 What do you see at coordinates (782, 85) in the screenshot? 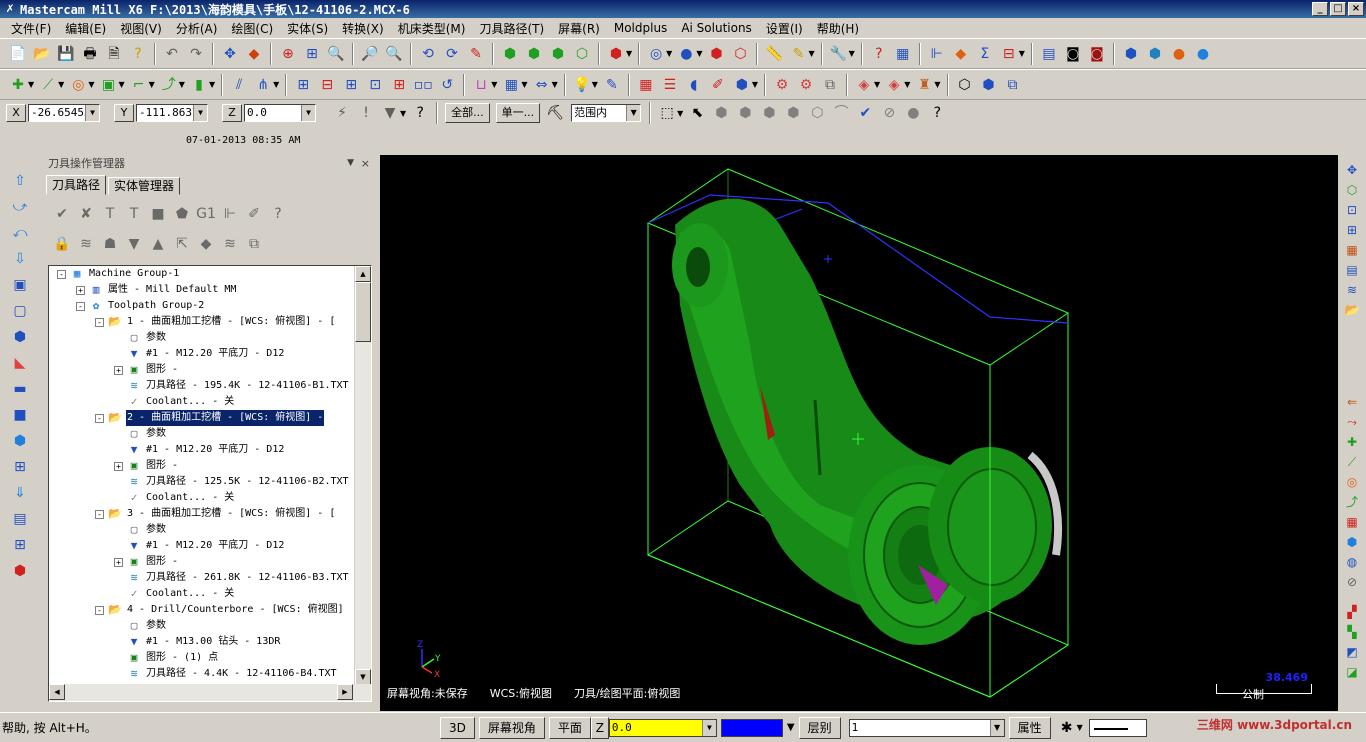
I see `solids-extrude-icon: ⚙` at bounding box center [782, 85].